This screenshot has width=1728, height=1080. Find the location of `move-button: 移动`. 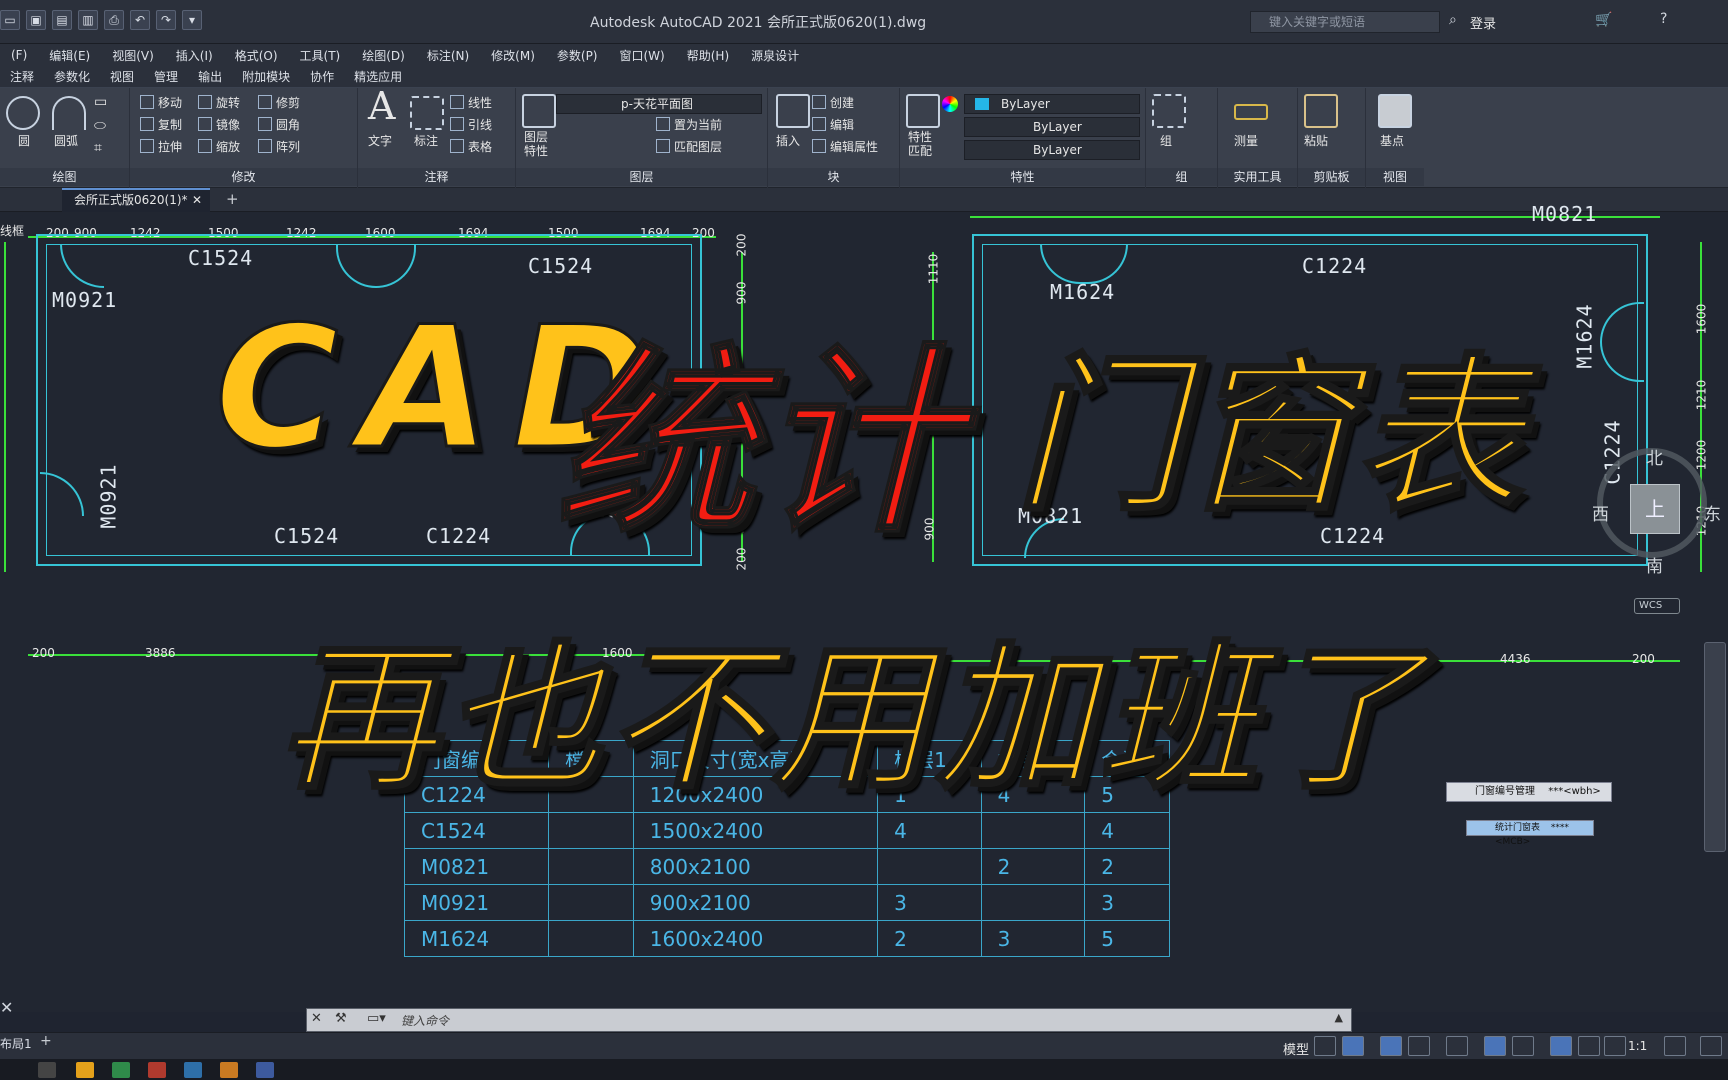

move-button: 移动 is located at coordinates (161, 102).